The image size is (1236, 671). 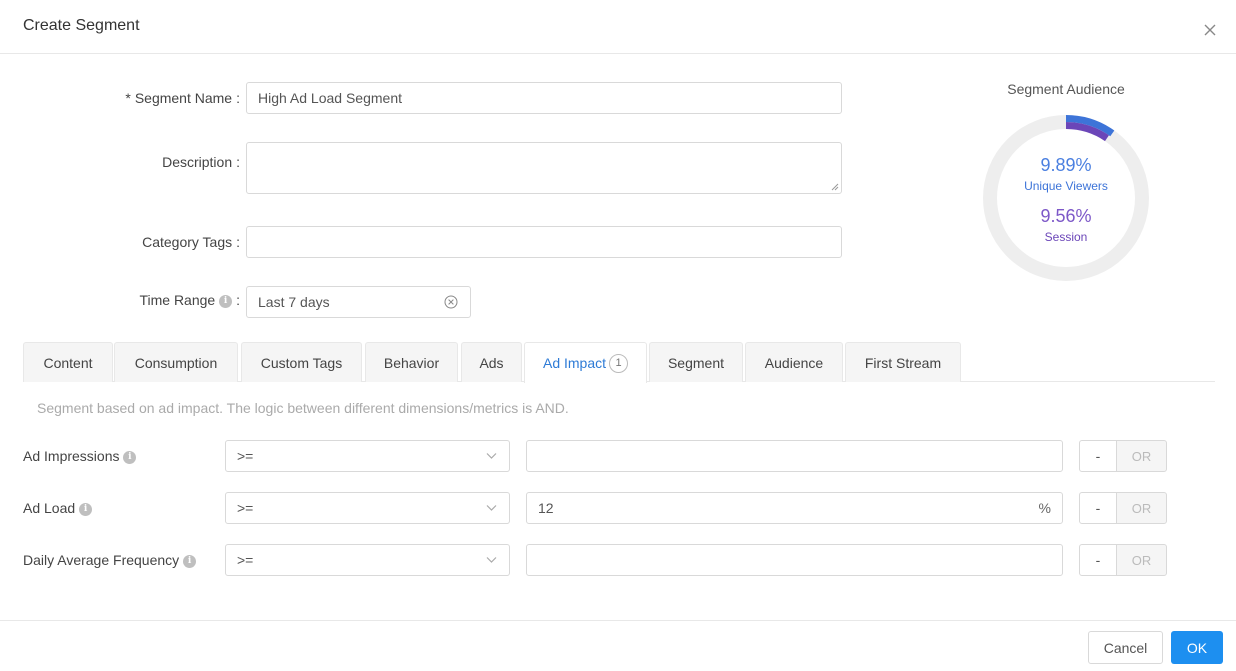 I want to click on description-label-text: Description, so click(x=197, y=162).